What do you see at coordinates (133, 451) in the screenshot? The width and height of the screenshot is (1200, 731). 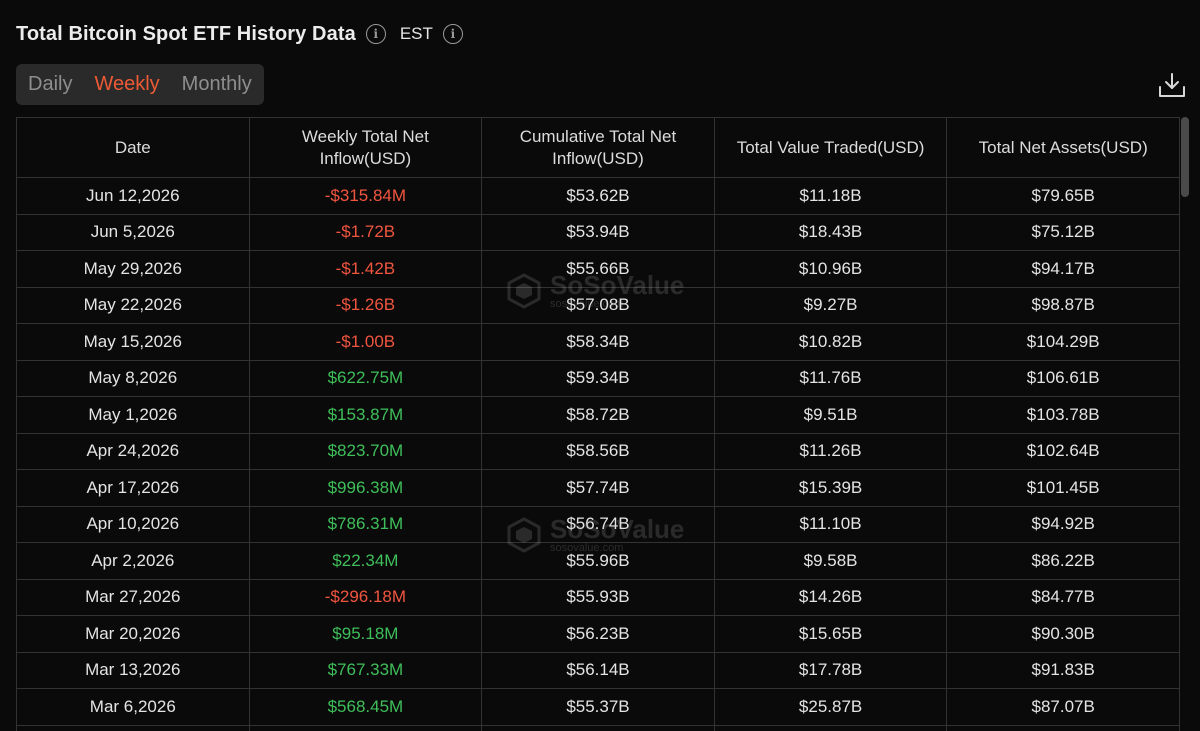 I see `cell-date: Apr 24,2026` at bounding box center [133, 451].